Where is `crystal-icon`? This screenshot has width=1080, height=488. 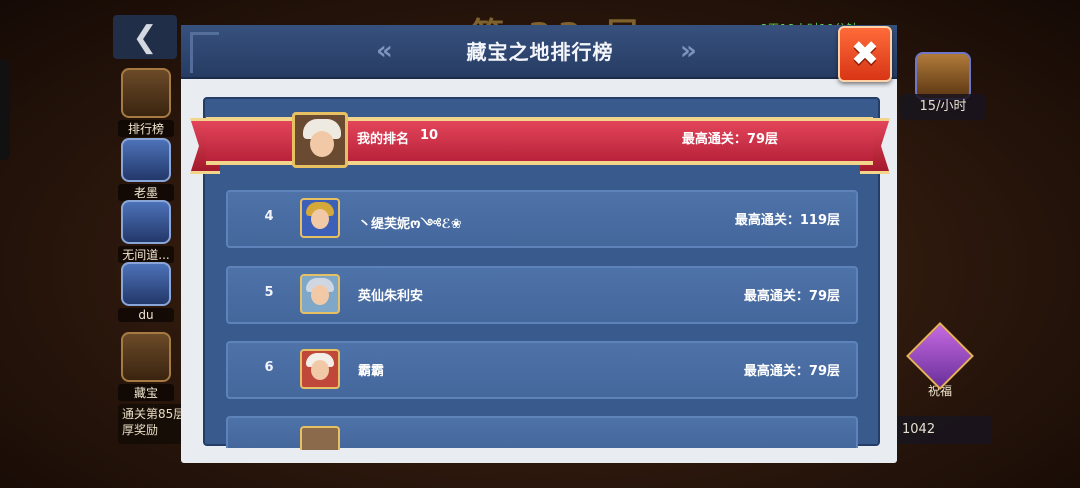 crystal-icon is located at coordinates (940, 356).